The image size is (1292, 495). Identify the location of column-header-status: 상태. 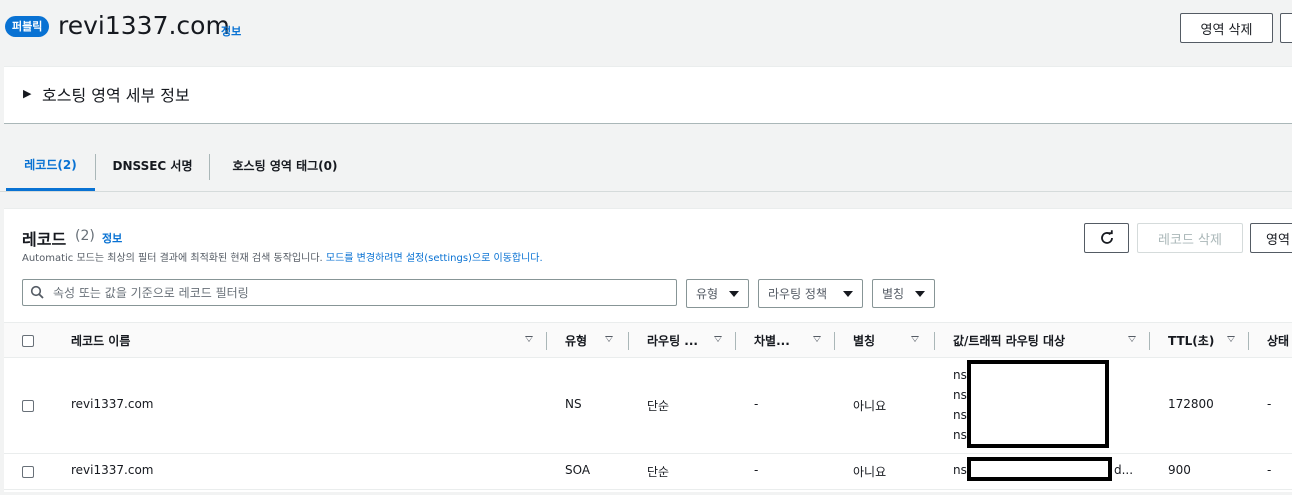
(1279, 340).